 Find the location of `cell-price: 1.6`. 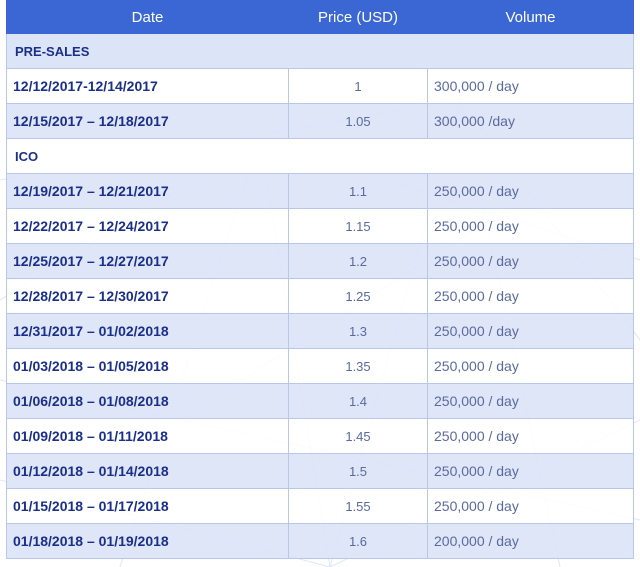

cell-price: 1.6 is located at coordinates (358, 541).